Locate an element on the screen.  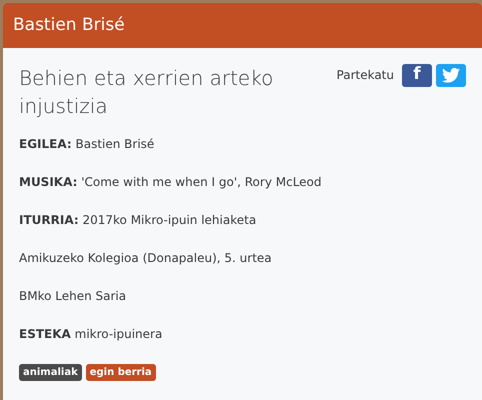
info-line: MUSIKA: 'Come with me when I go', Rory McLeod is located at coordinates (171, 182).